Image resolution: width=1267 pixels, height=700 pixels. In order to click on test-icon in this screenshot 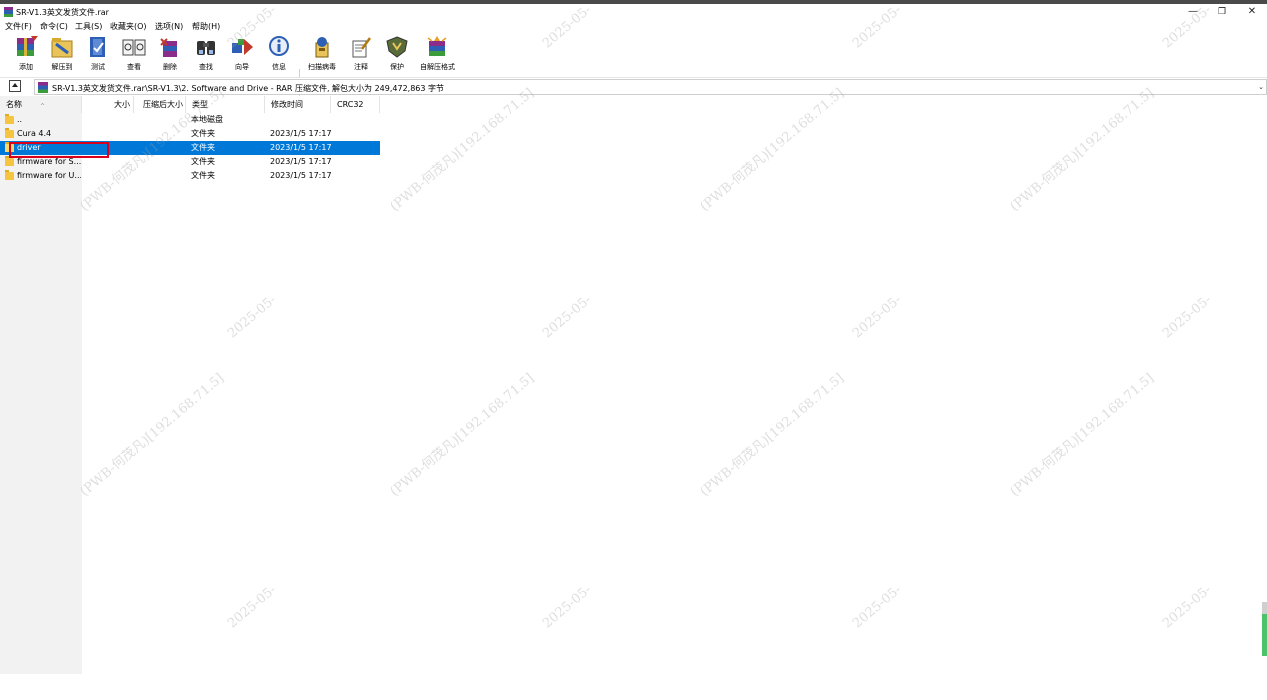, I will do `click(97, 47)`.